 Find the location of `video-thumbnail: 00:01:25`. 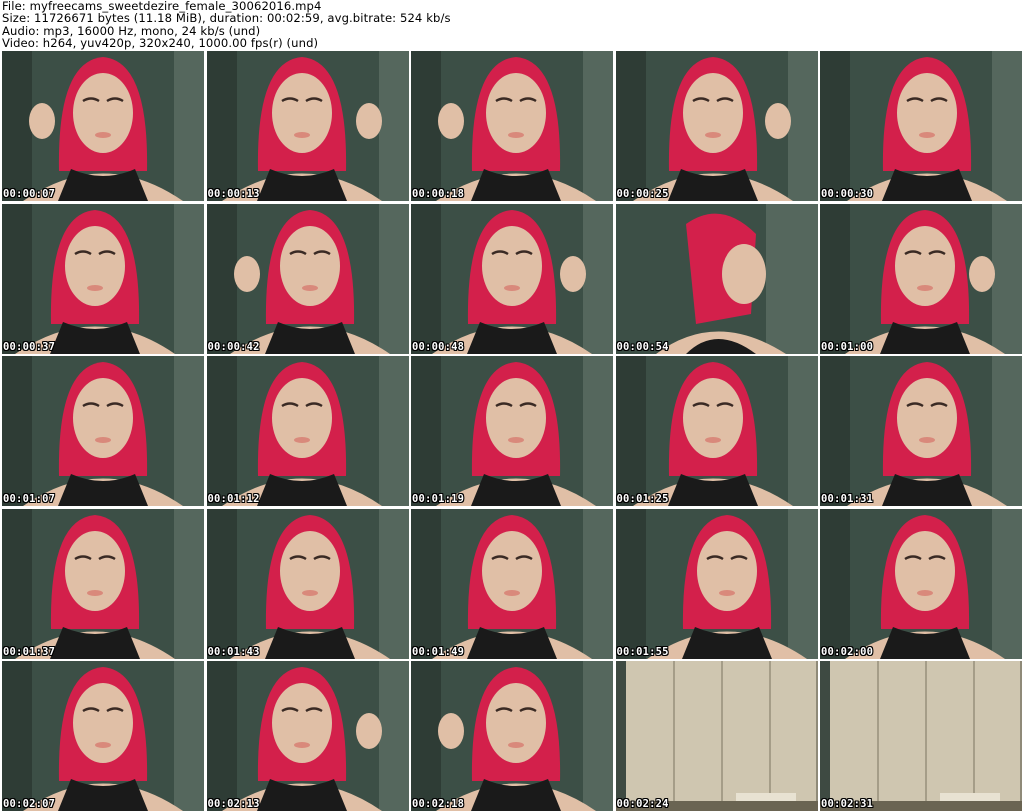

video-thumbnail: 00:01:25 is located at coordinates (716, 431).